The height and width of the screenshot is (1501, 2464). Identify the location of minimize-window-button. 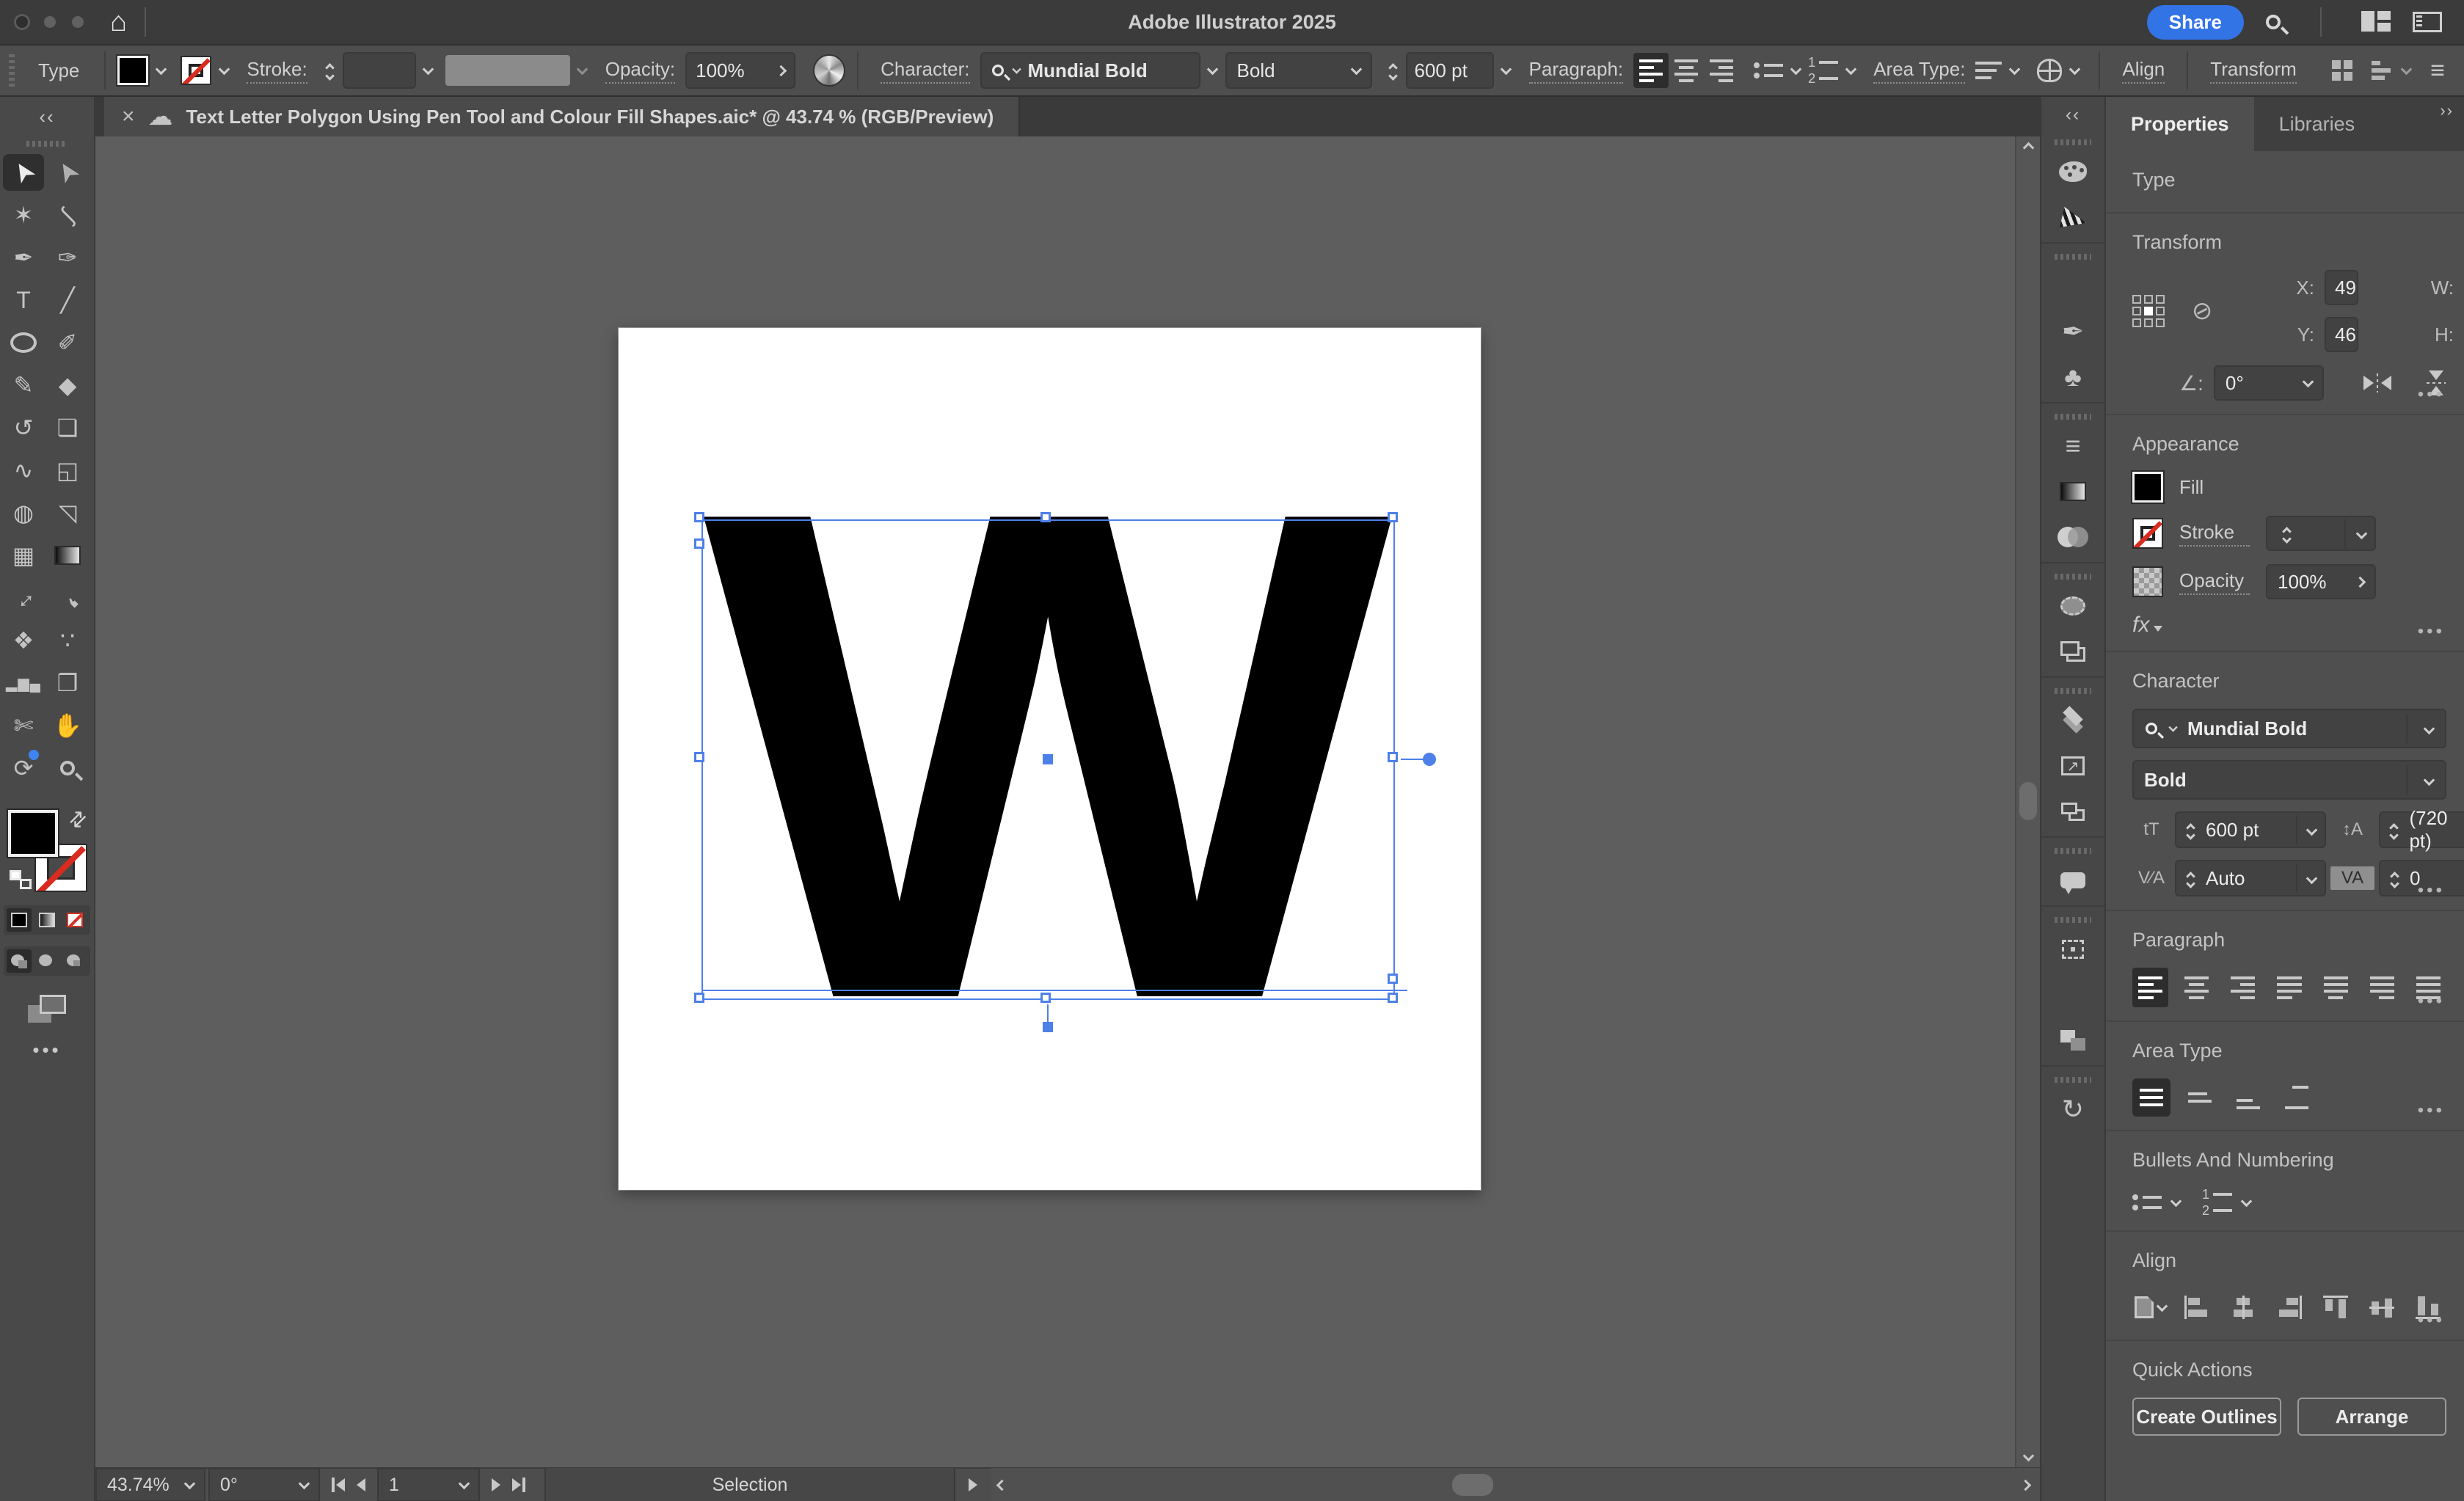
(50, 22).